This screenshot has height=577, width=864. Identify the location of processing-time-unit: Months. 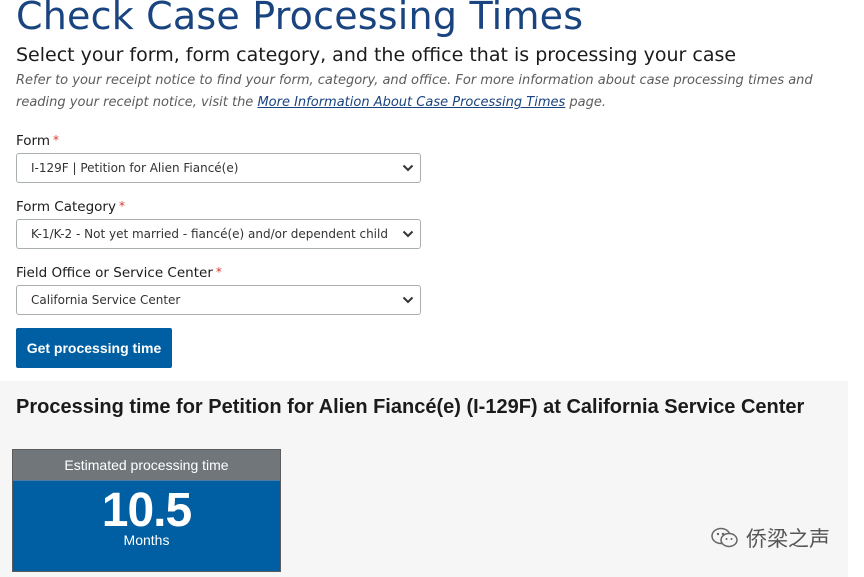
(146, 540).